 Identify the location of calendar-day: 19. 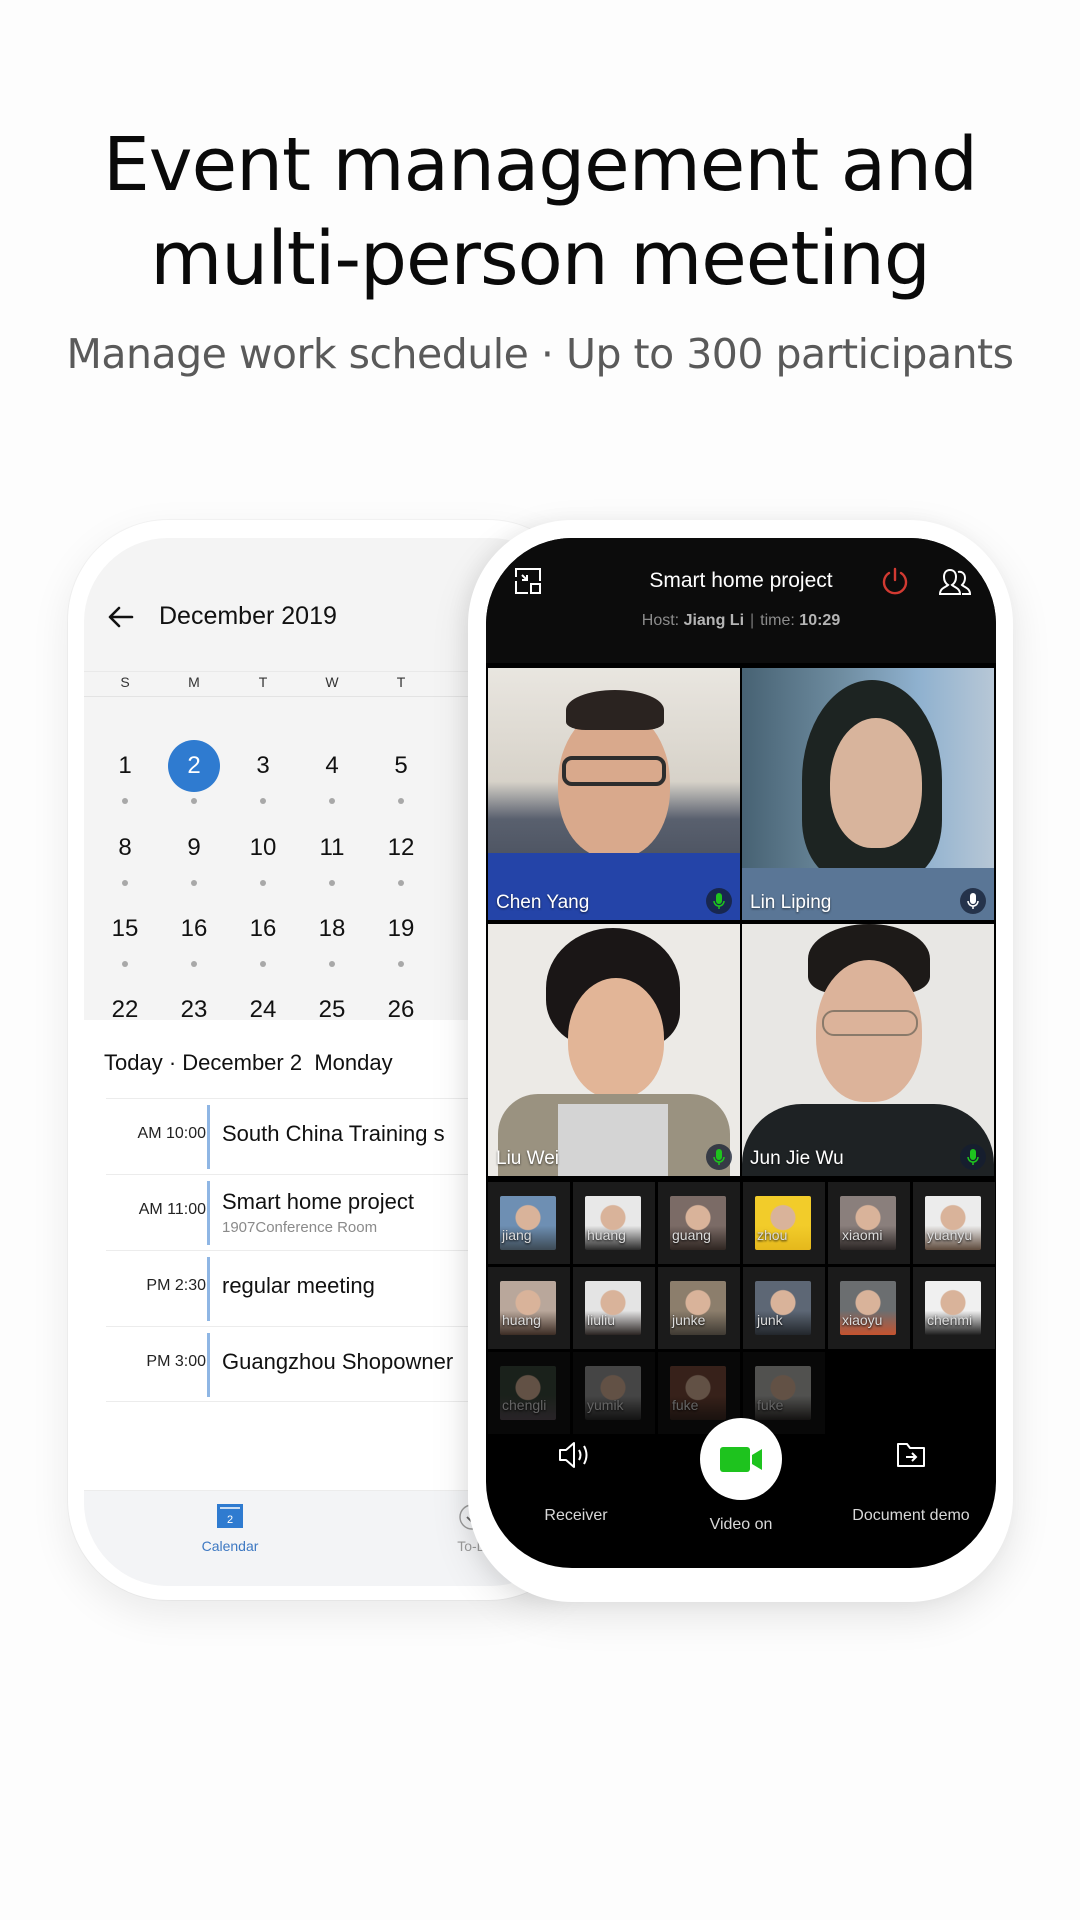
(401, 929).